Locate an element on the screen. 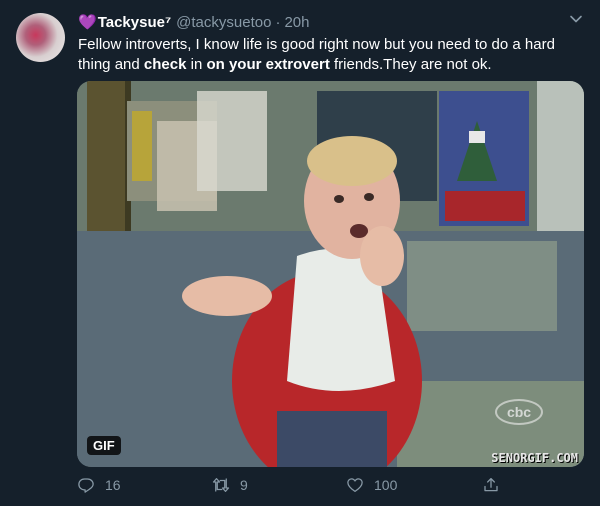 The height and width of the screenshot is (506, 600). display-name-superscript: ⁷ is located at coordinates (168, 22).